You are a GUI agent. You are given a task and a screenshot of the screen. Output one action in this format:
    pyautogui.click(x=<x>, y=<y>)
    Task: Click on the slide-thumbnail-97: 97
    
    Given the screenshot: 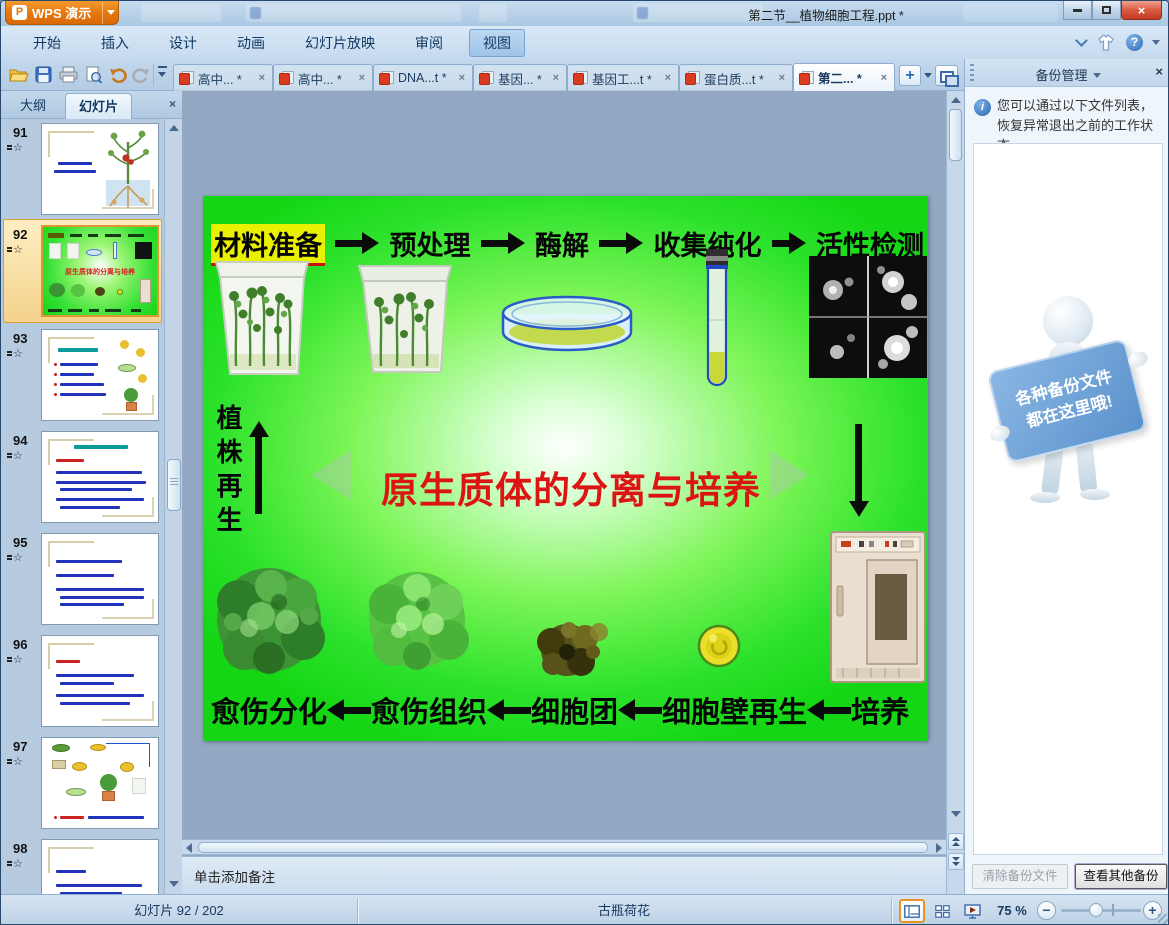 What is the action you would take?
    pyautogui.click(x=82, y=787)
    